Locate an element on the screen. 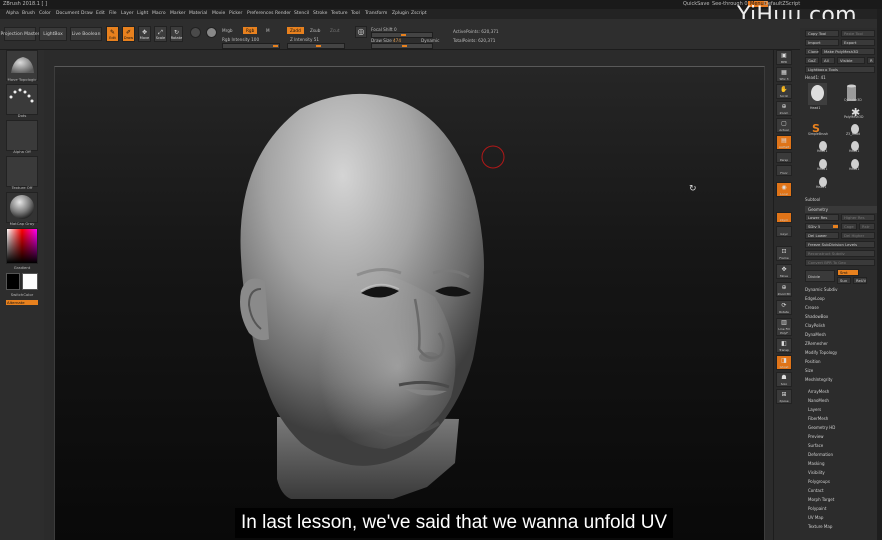  material-sphere-icon is located at coordinates (195, 32).